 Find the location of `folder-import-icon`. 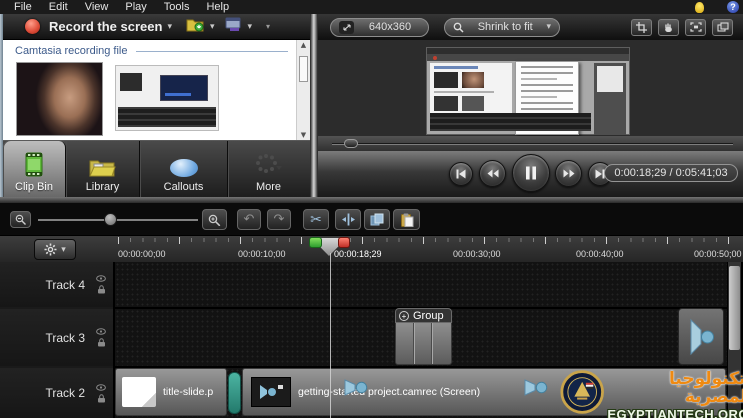

folder-import-icon is located at coordinates (195, 25).